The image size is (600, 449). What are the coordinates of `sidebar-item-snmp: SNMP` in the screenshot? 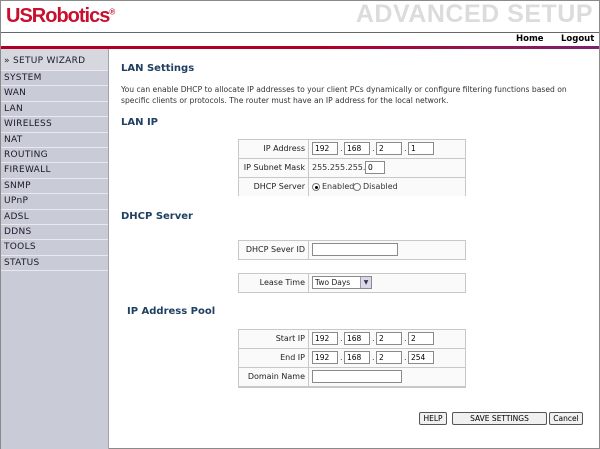 It's located at (54, 187).